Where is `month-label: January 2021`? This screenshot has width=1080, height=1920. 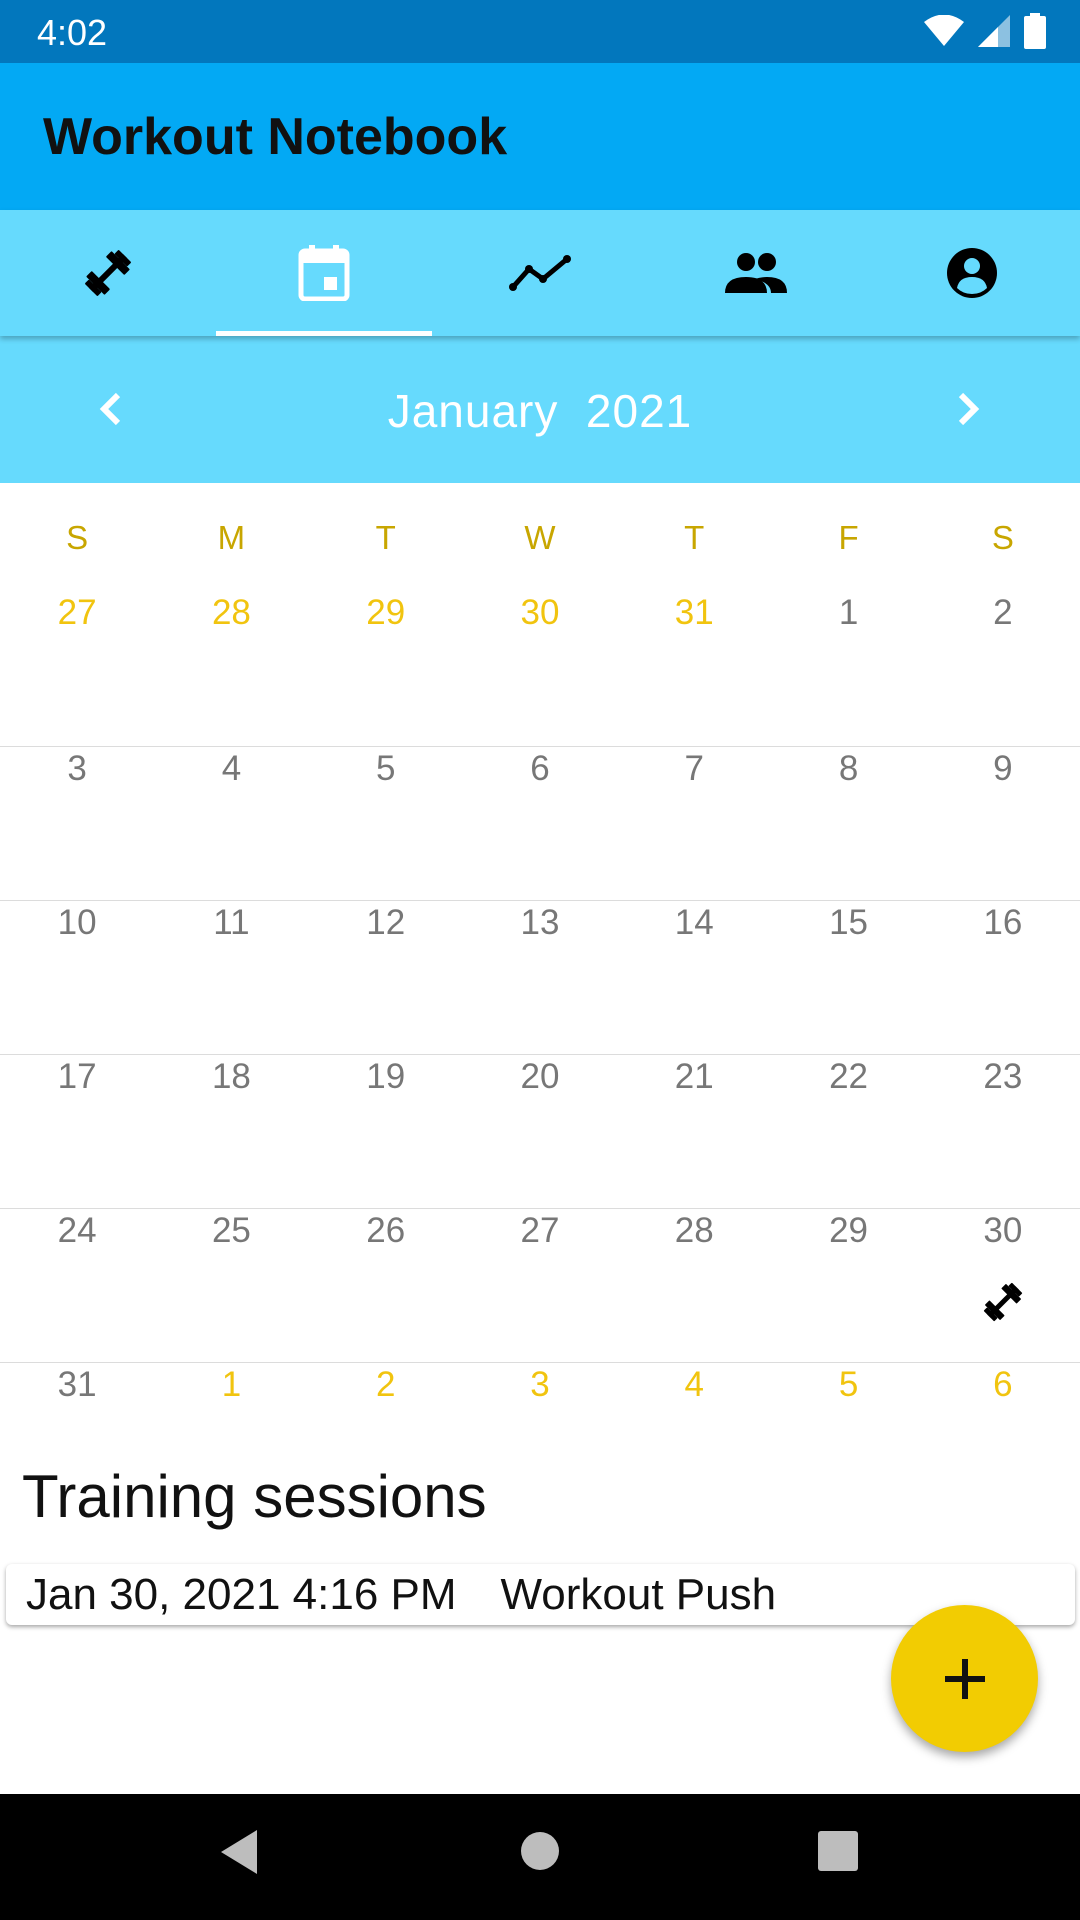 month-label: January 2021 is located at coordinates (540, 411).